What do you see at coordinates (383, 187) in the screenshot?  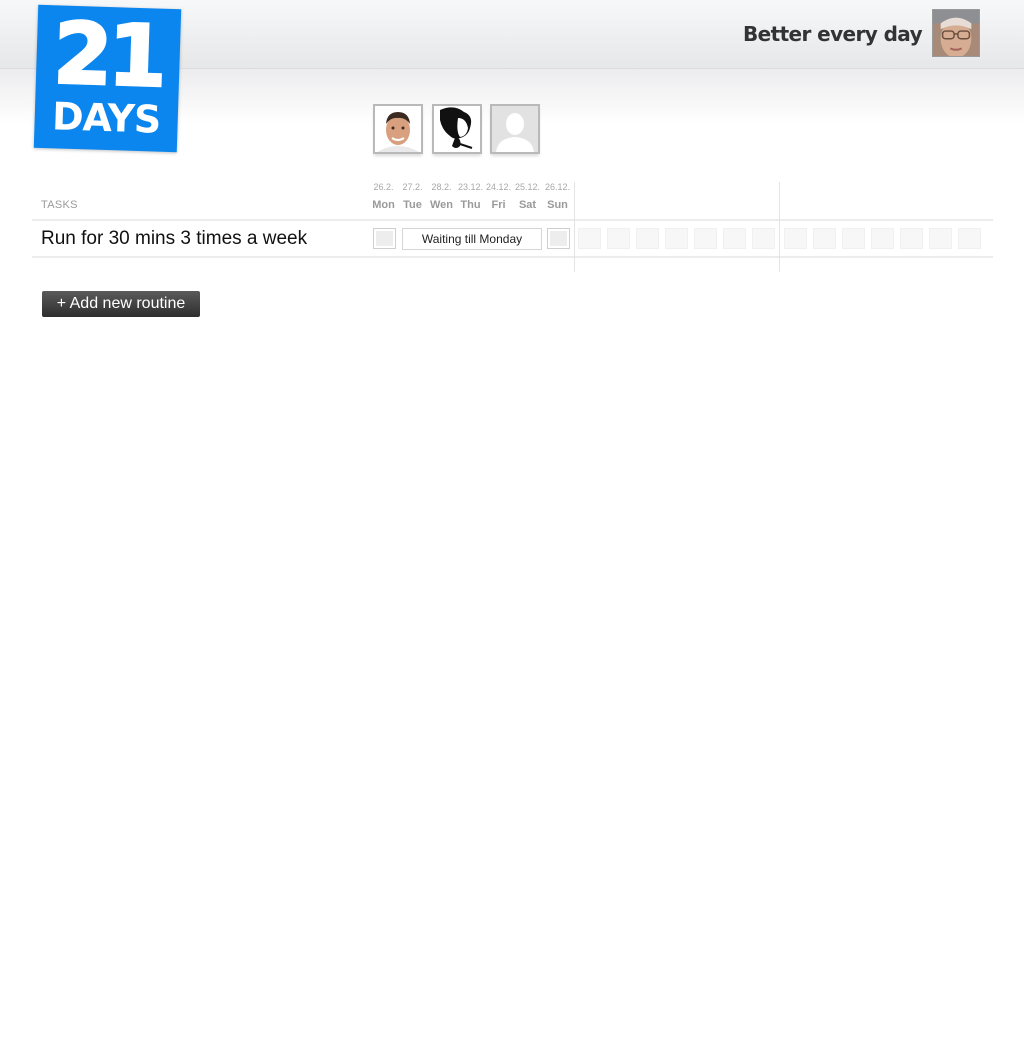 I see `day-date: 26.2.` at bounding box center [383, 187].